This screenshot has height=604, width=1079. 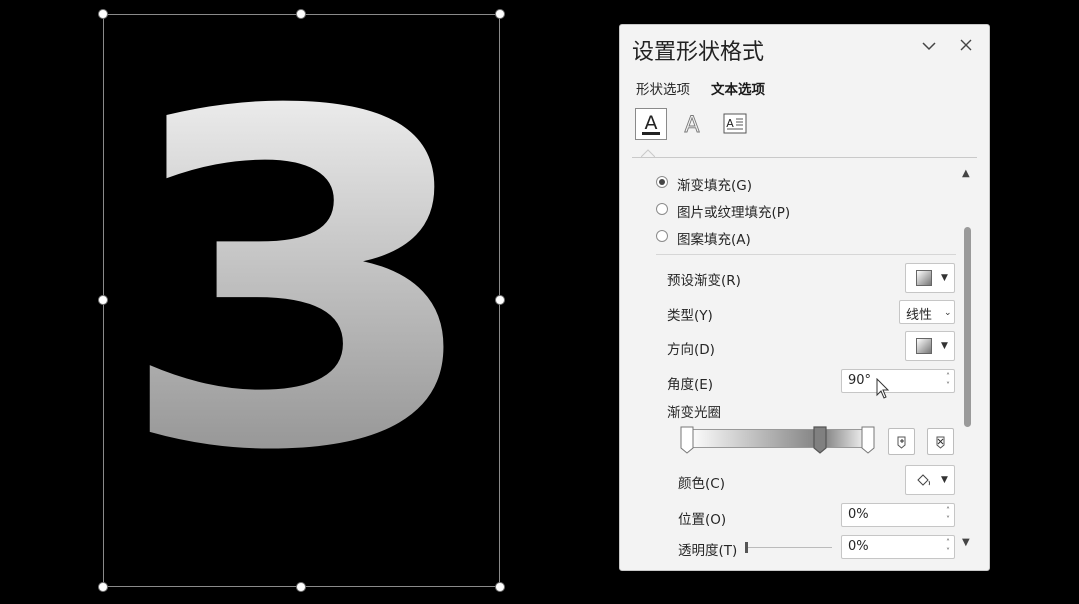 What do you see at coordinates (967, 327) in the screenshot?
I see `scrollbar-thumb` at bounding box center [967, 327].